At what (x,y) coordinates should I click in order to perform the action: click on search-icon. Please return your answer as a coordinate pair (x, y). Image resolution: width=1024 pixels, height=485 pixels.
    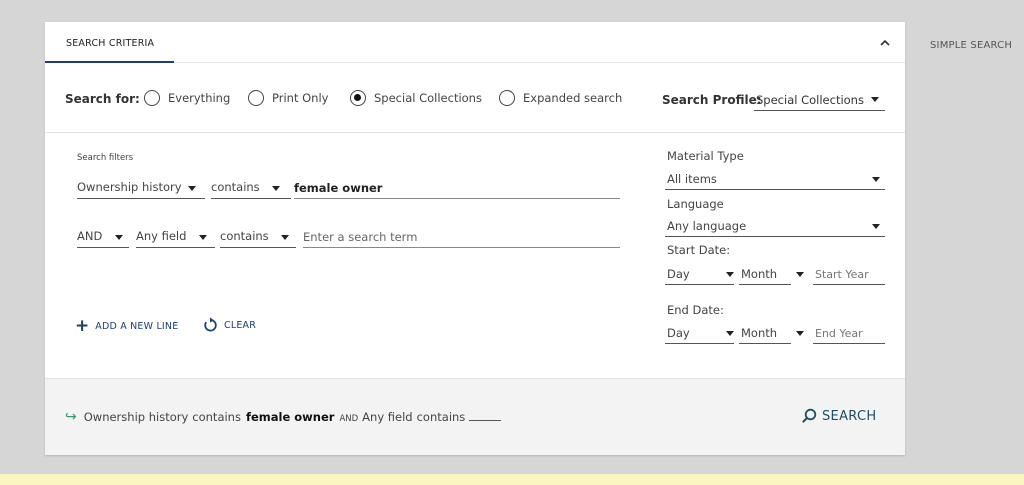
    Looking at the image, I should click on (809, 415).